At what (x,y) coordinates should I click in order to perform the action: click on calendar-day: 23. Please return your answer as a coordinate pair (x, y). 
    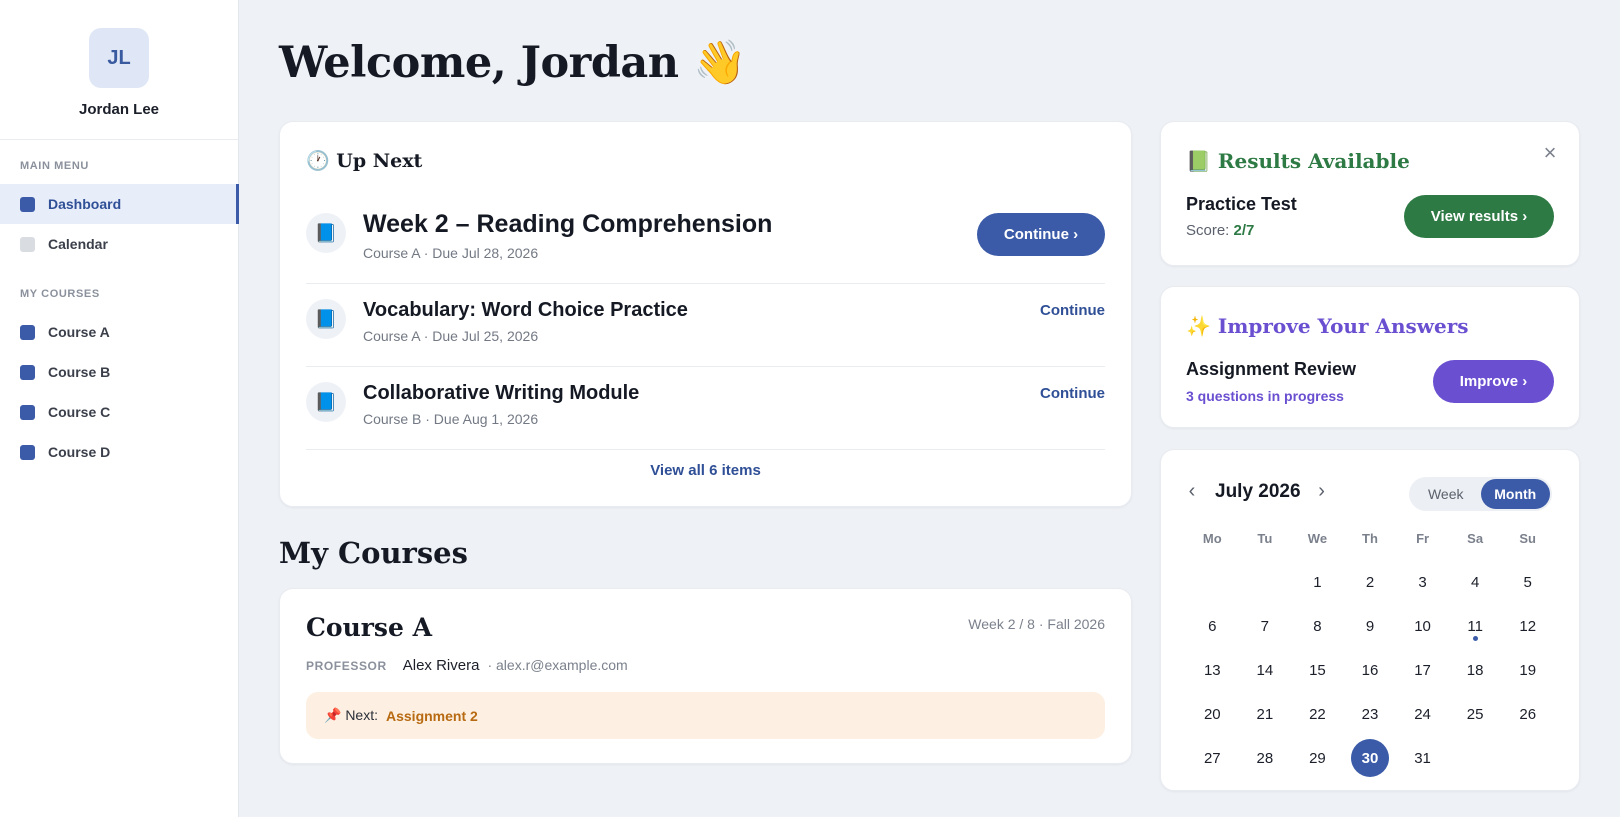
    Looking at the image, I should click on (1370, 714).